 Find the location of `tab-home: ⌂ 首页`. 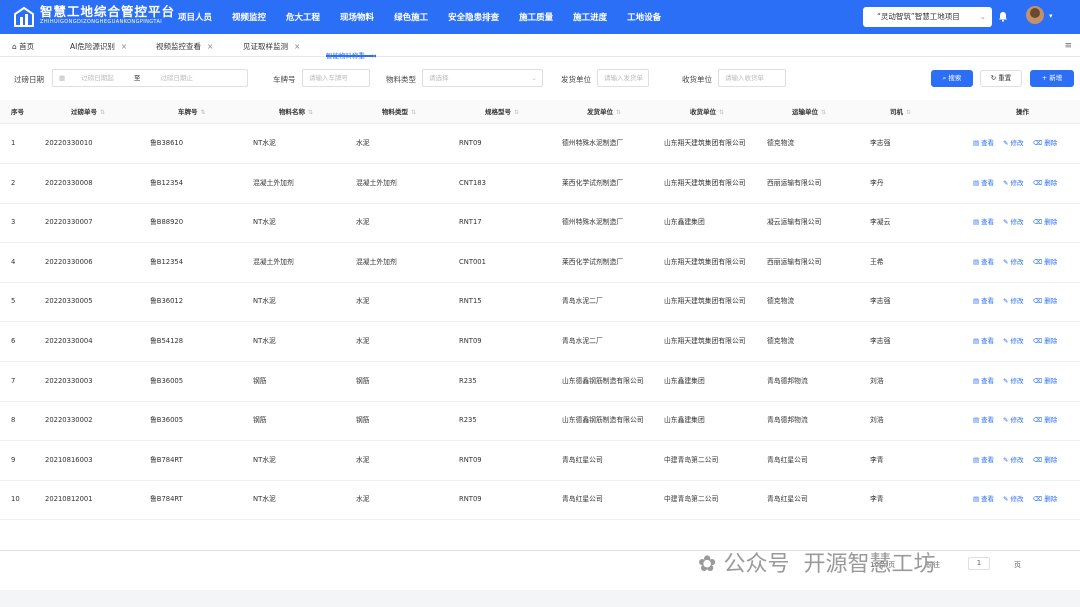

tab-home: ⌂ 首页 is located at coordinates (23, 47).